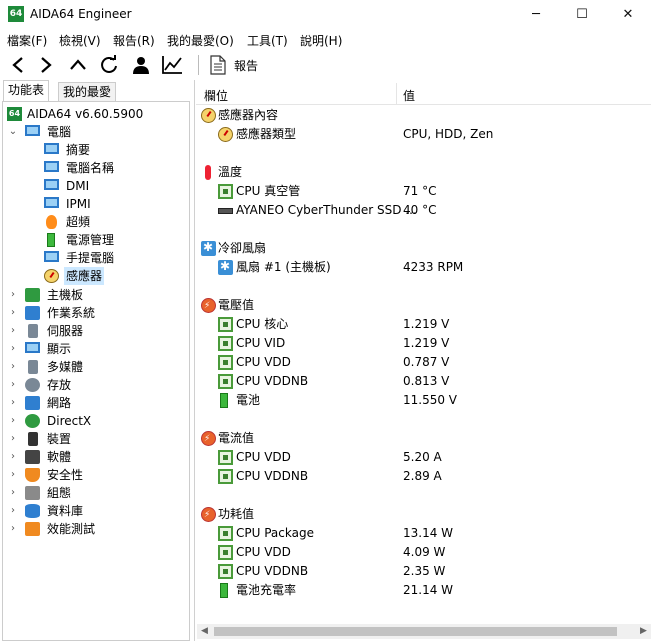  I want to click on tree-item-label: 顯示, so click(59, 349).